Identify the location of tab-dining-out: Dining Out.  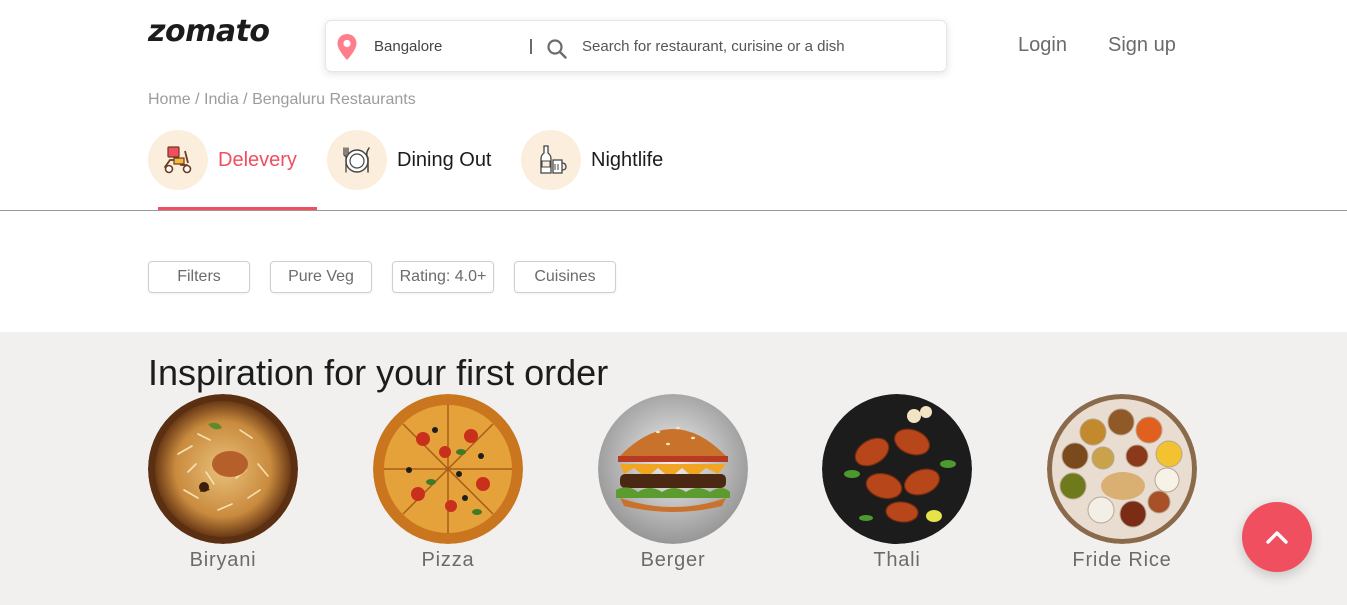
(409, 160).